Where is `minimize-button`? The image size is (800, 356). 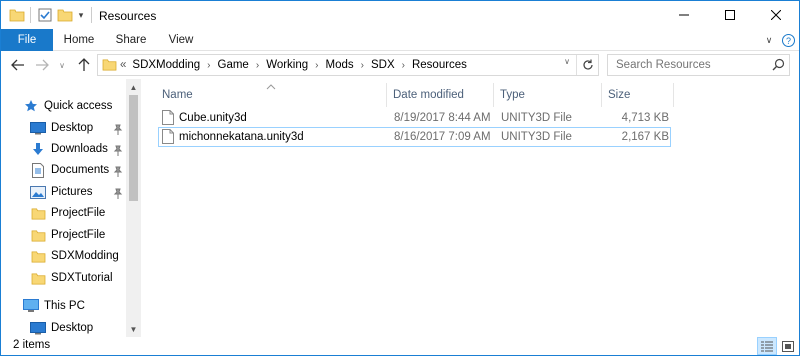 minimize-button is located at coordinates (684, 15).